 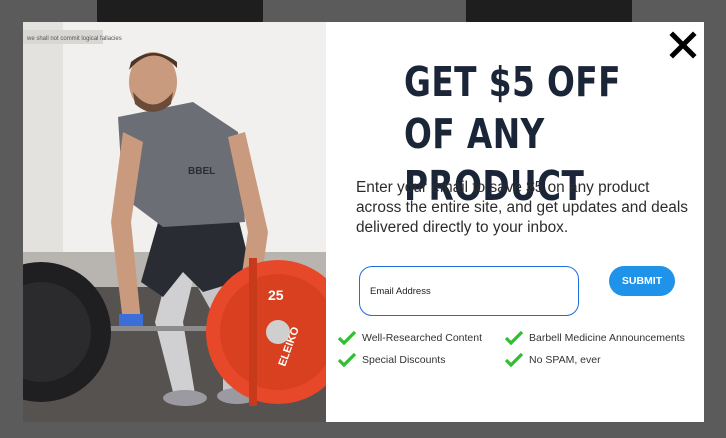 I want to click on background-product-image-right, so click(x=549, y=12).